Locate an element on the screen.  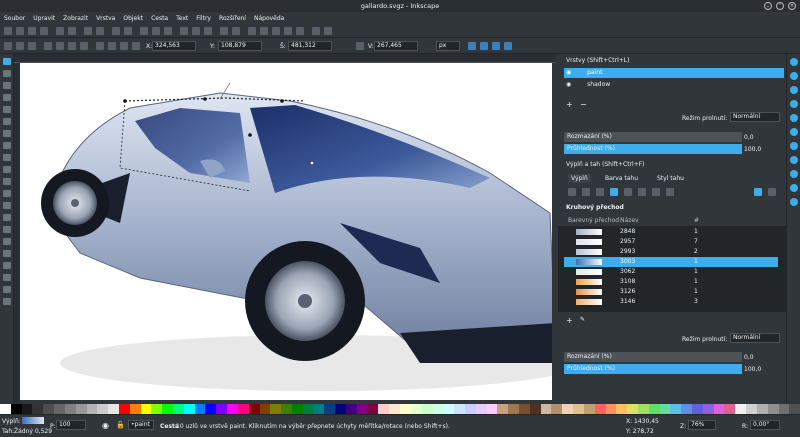
transform-gradients-icon is located at coordinates (496, 46).